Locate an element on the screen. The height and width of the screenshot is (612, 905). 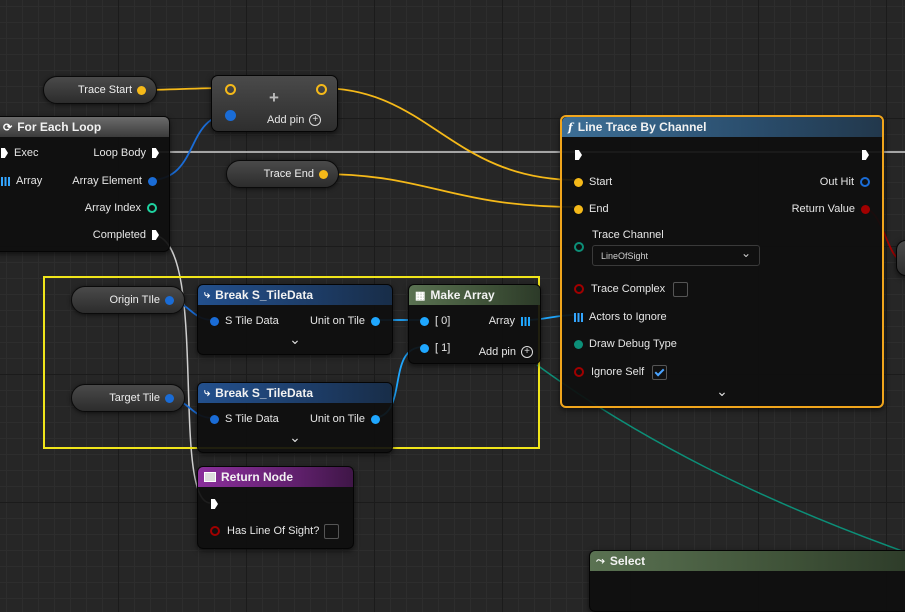
return-value-pin is located at coordinates (865, 209).